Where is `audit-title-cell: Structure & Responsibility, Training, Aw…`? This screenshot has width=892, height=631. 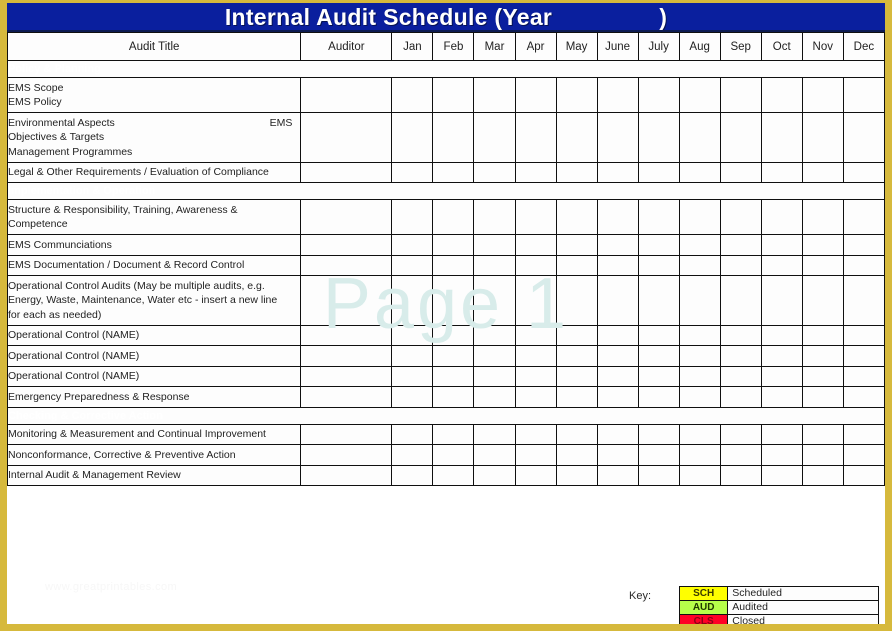 audit-title-cell: Structure & Responsibility, Training, Aw… is located at coordinates (154, 217).